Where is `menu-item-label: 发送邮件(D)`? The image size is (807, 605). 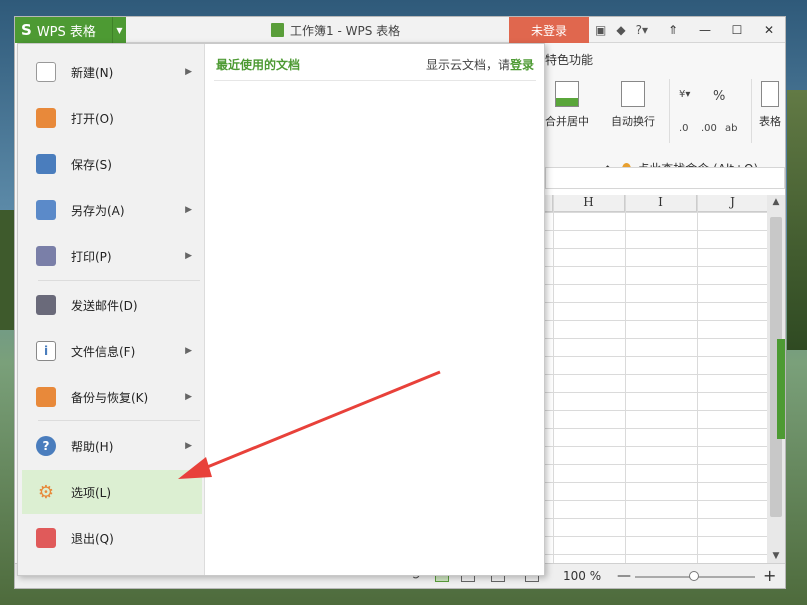
menu-item-label: 发送邮件(D) is located at coordinates (104, 305).